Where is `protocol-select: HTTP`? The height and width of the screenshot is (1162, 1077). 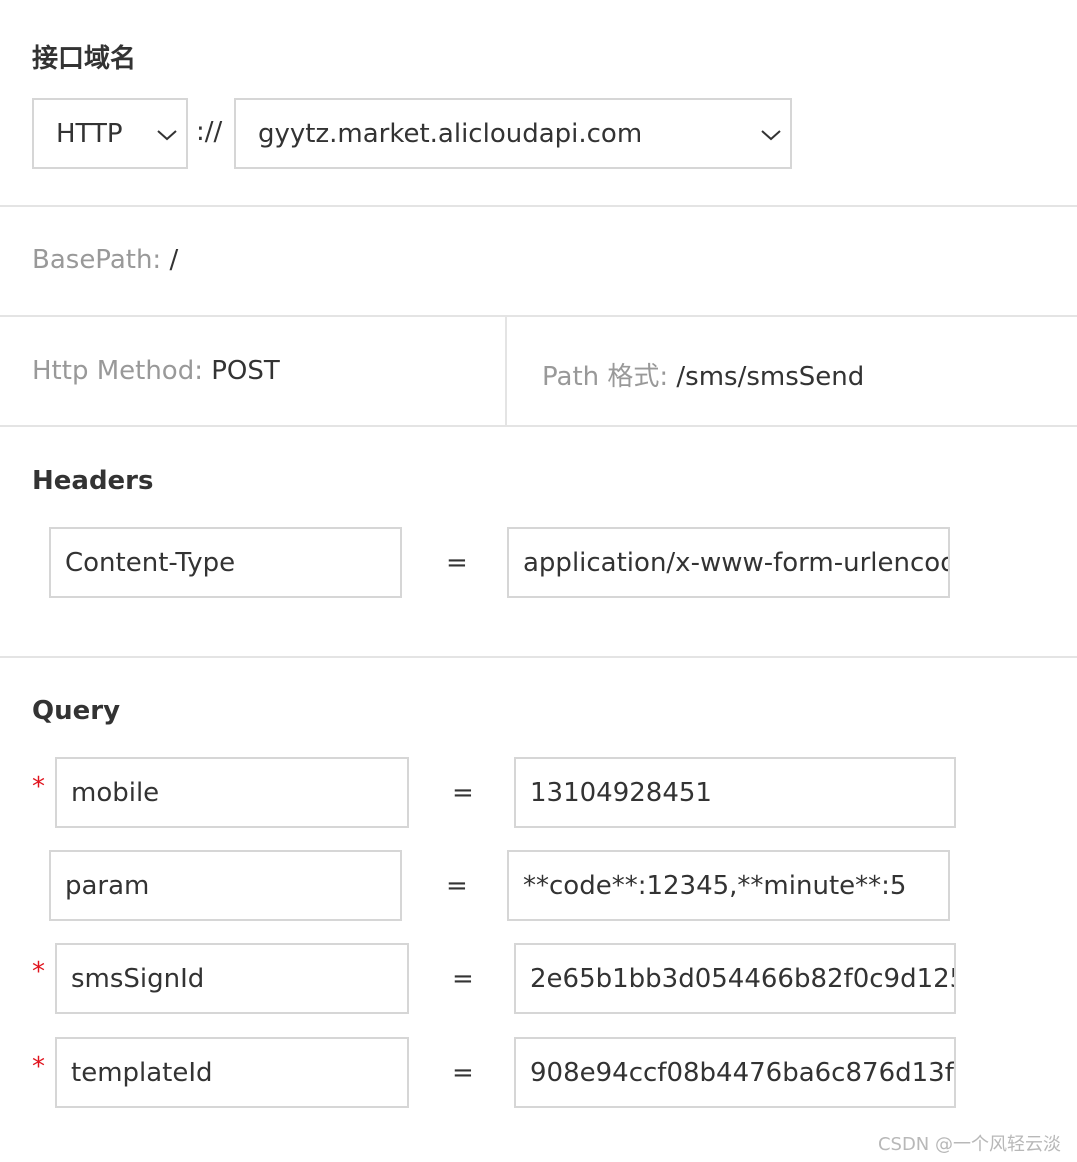 protocol-select: HTTP is located at coordinates (110, 133).